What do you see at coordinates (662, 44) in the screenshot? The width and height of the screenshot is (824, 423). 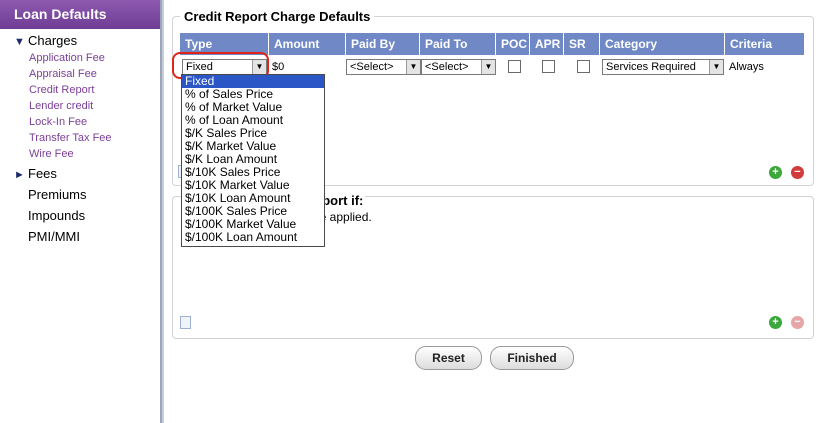 I see `col-category: Category` at bounding box center [662, 44].